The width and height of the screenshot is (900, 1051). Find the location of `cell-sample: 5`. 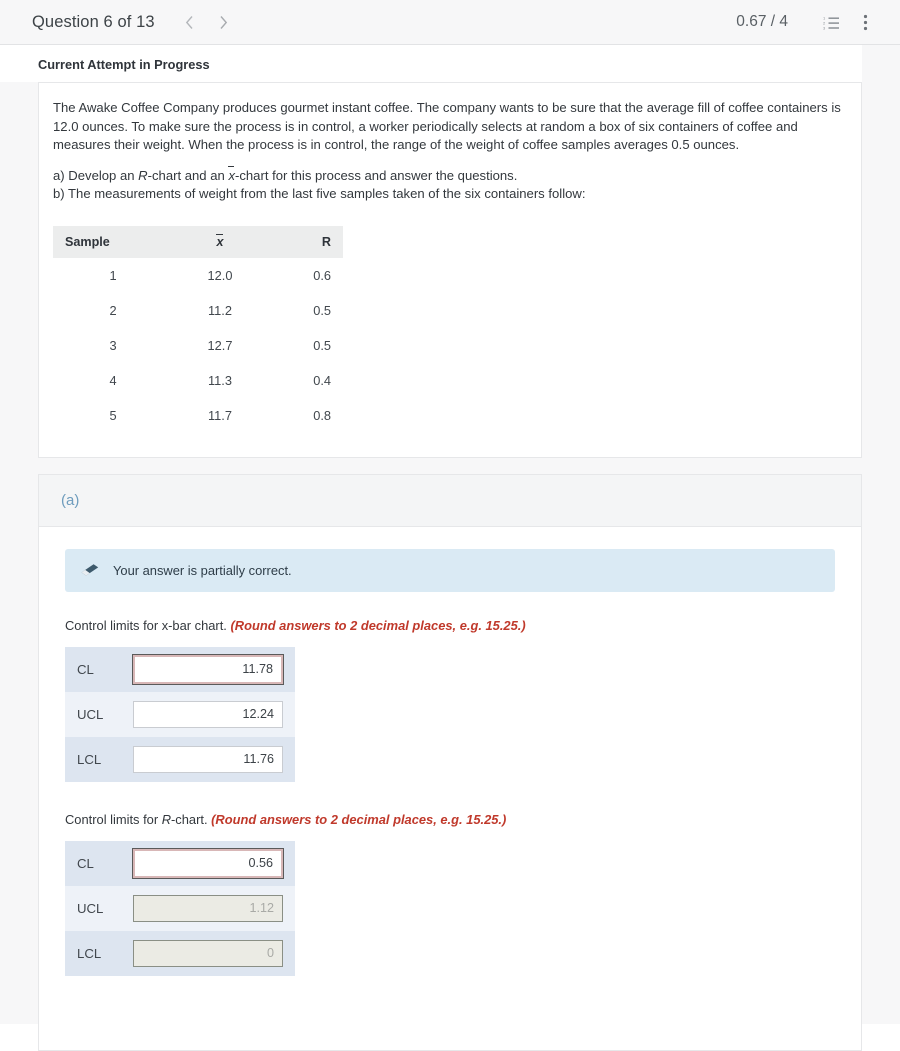

cell-sample: 5 is located at coordinates (113, 415).